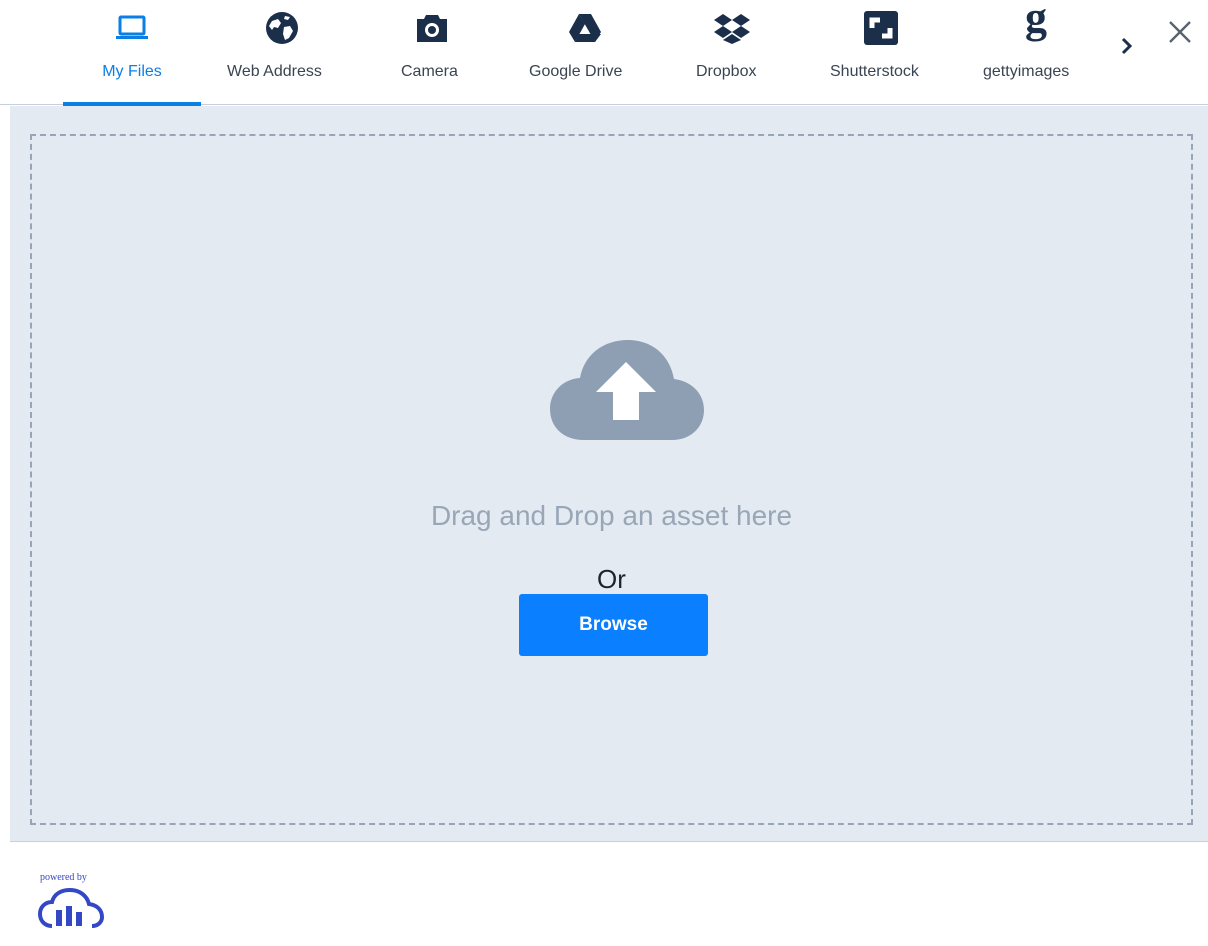 Image resolution: width=1208 pixels, height=946 pixels. What do you see at coordinates (585, 28) in the screenshot?
I see `google-drive-icon` at bounding box center [585, 28].